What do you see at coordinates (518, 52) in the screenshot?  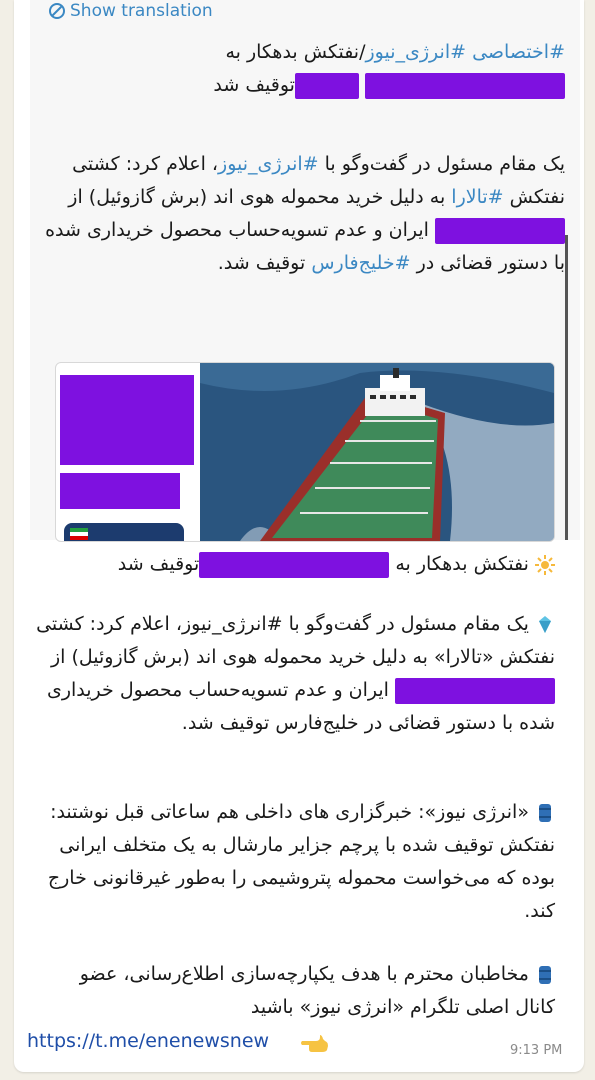 I see `hashtag-exclusive: #اختصاصی` at bounding box center [518, 52].